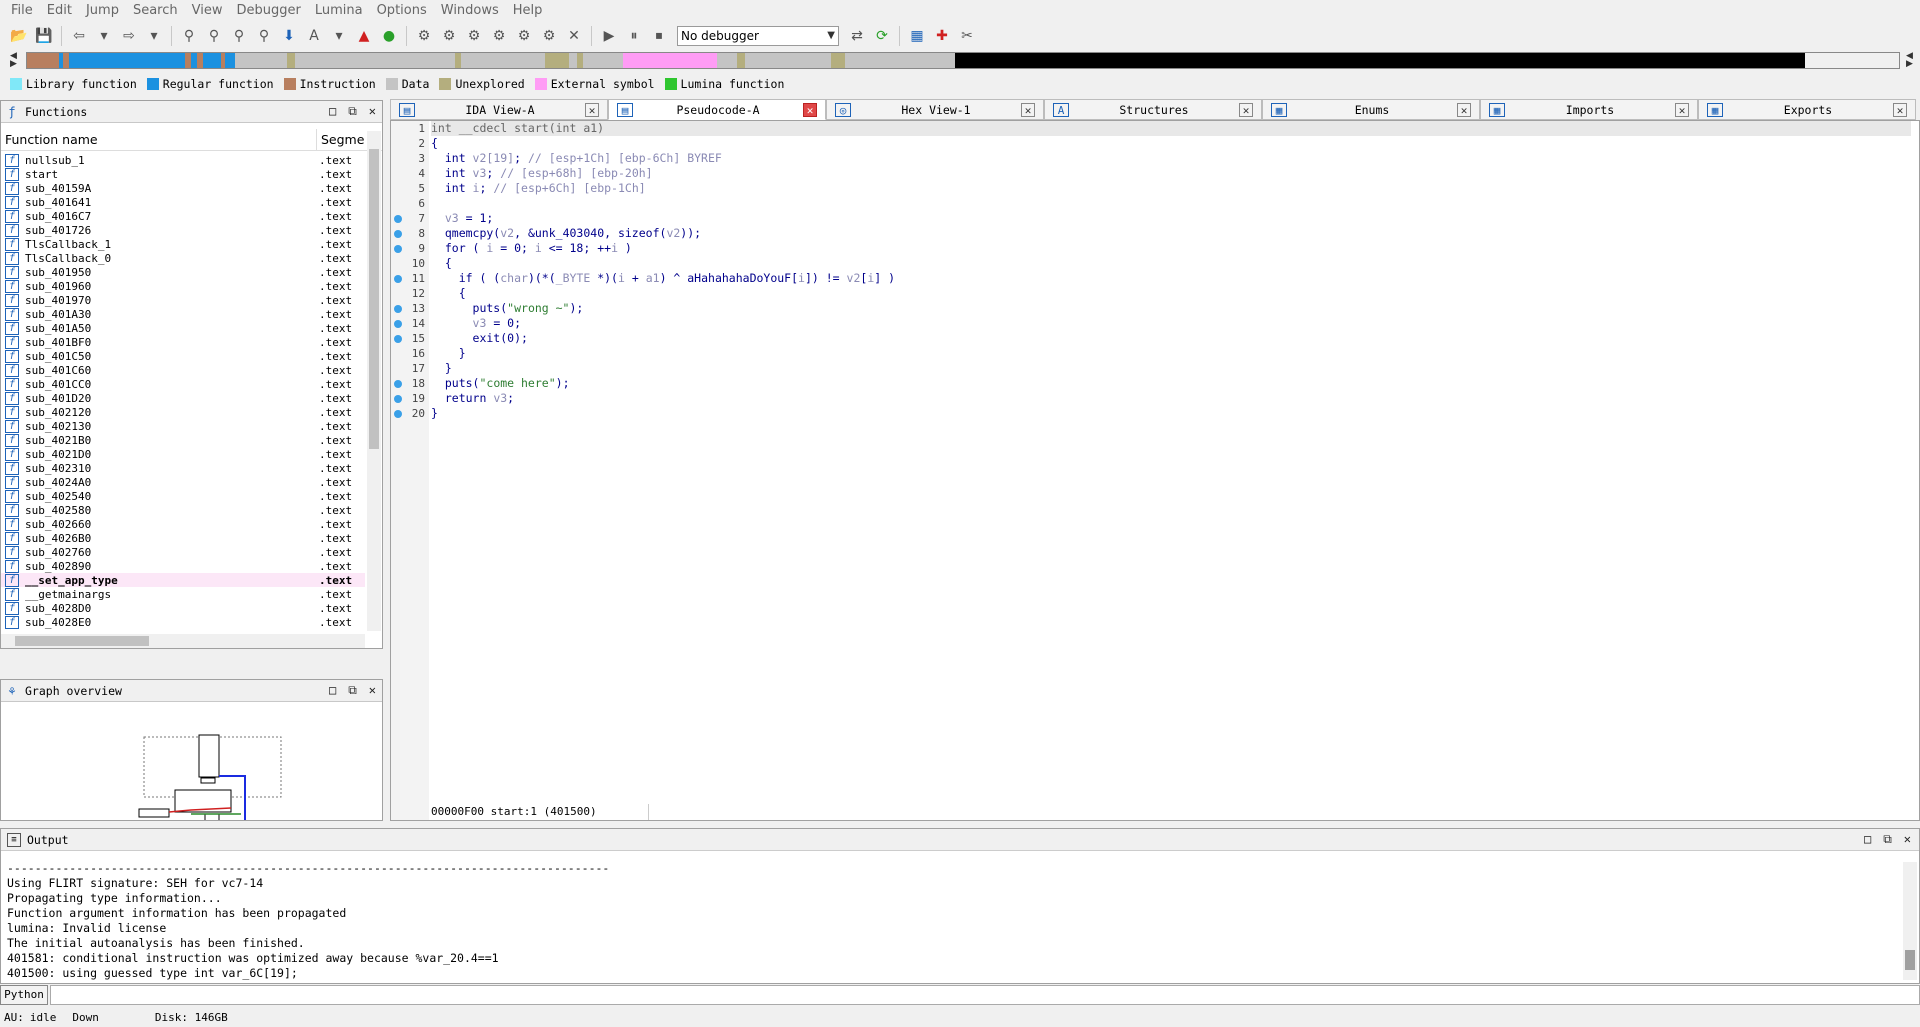 This screenshot has width=1920, height=1027. What do you see at coordinates (13, 60) in the screenshot?
I see `nav-left-arrow-icon: ◀ ▶` at bounding box center [13, 60].